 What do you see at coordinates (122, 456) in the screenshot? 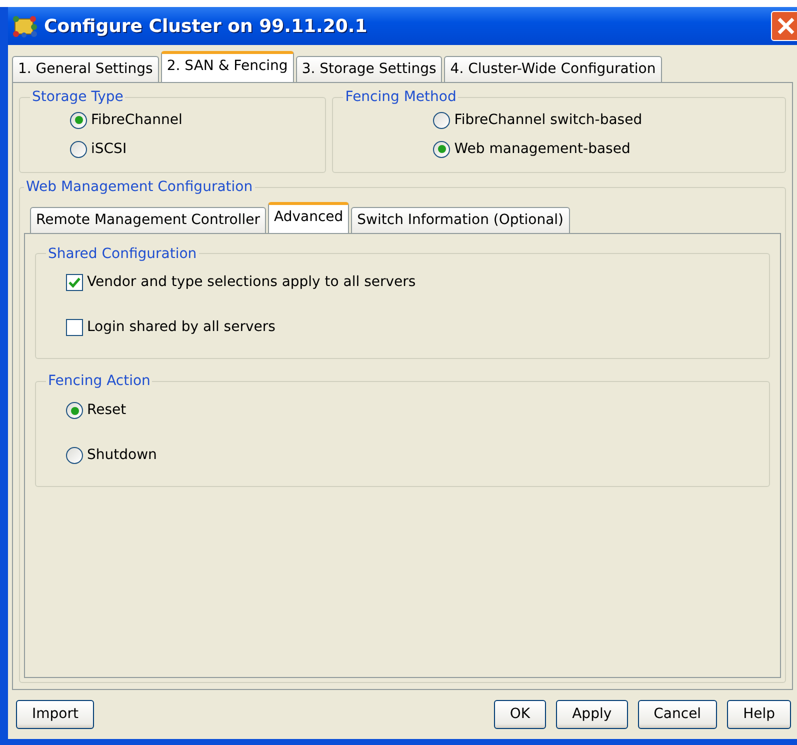
I see `radio-label: Shutdown` at bounding box center [122, 456].